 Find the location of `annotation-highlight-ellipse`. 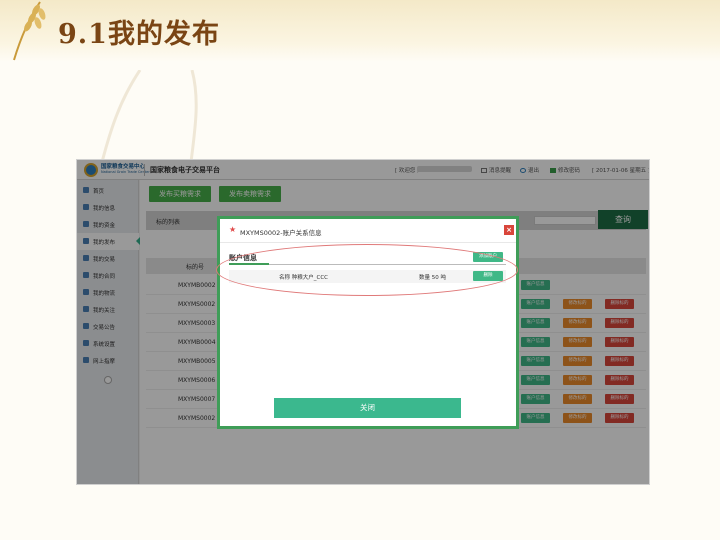

annotation-highlight-ellipse is located at coordinates (367, 270).